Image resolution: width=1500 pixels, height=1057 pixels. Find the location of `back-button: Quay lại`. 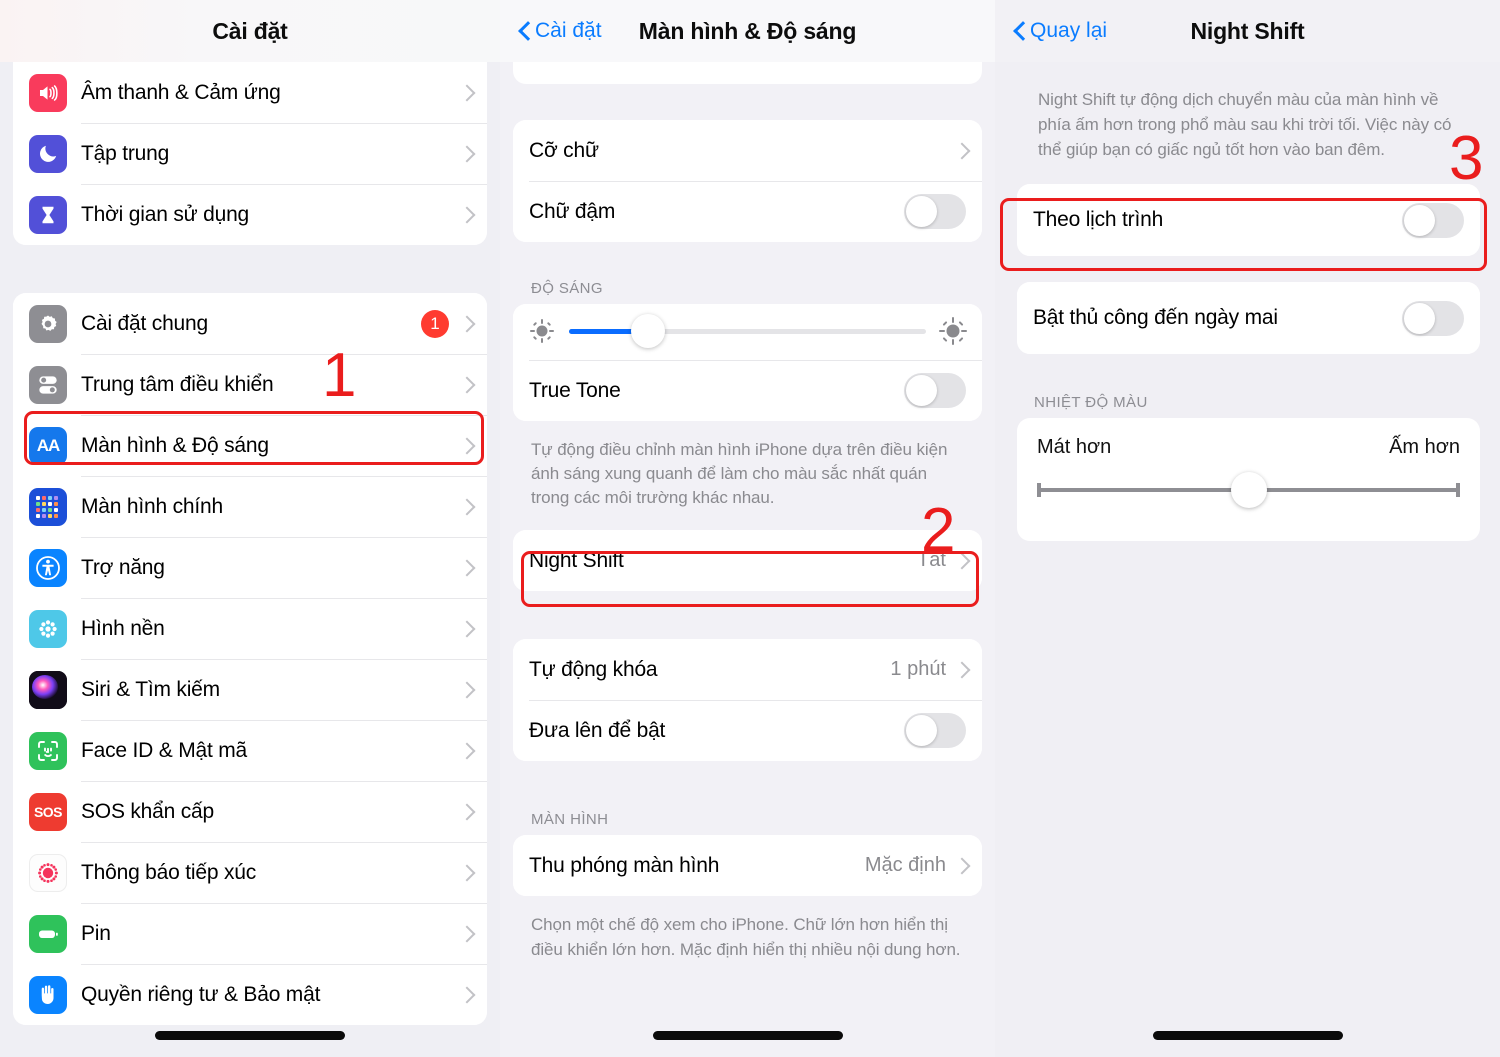

back-button: Quay lại is located at coordinates (1060, 31).